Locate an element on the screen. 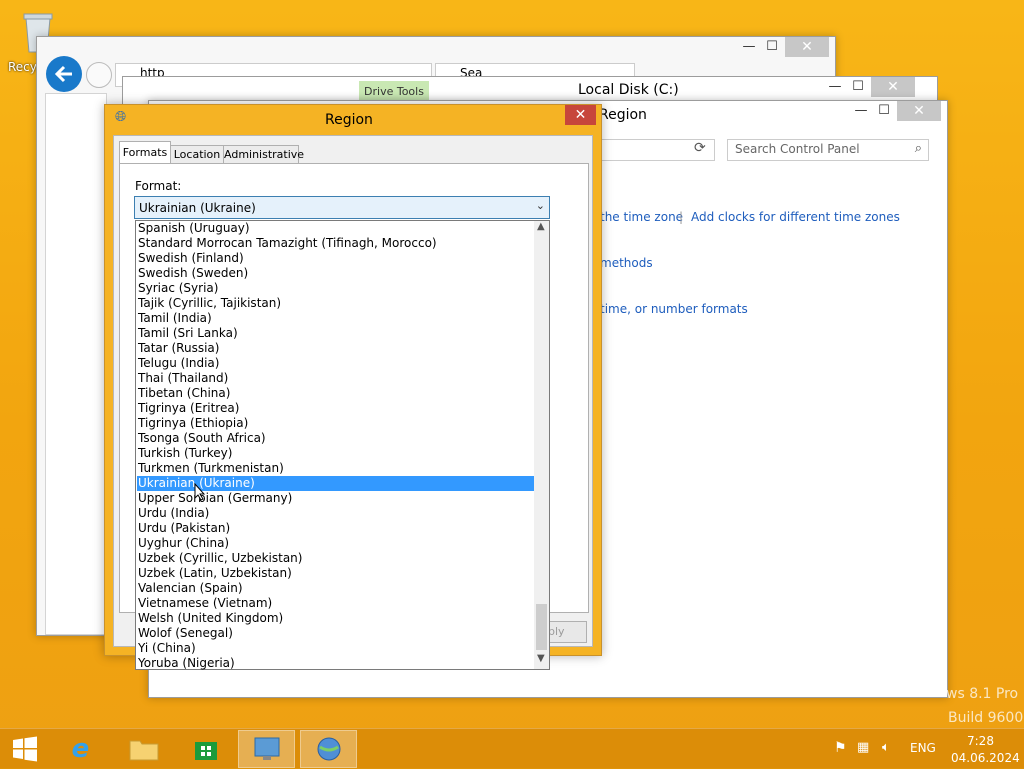  taskbar-control-panel is located at coordinates (266, 749).